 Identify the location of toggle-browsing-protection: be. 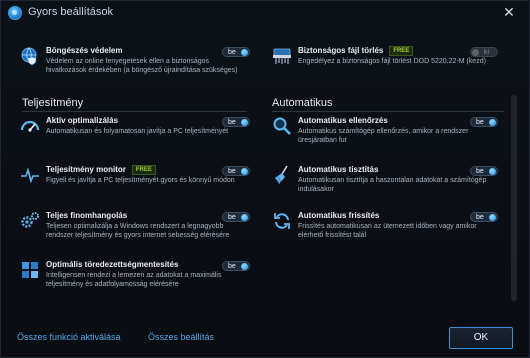
(236, 52).